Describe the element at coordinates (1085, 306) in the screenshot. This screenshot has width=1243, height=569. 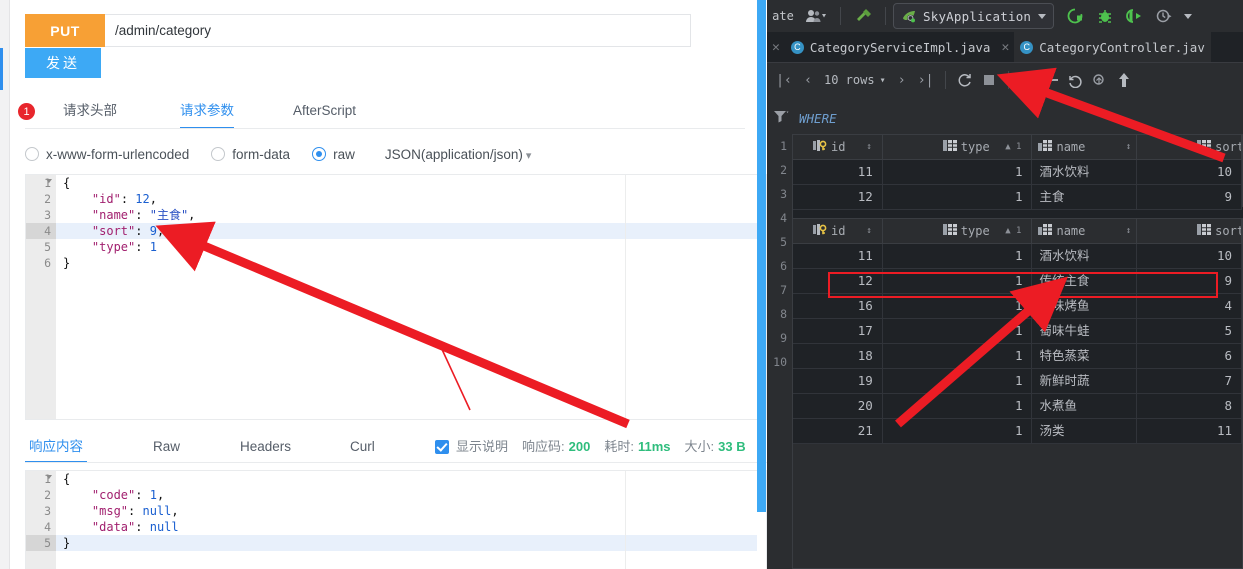
I see `cell-name: 蜀味烤鱼` at that location.